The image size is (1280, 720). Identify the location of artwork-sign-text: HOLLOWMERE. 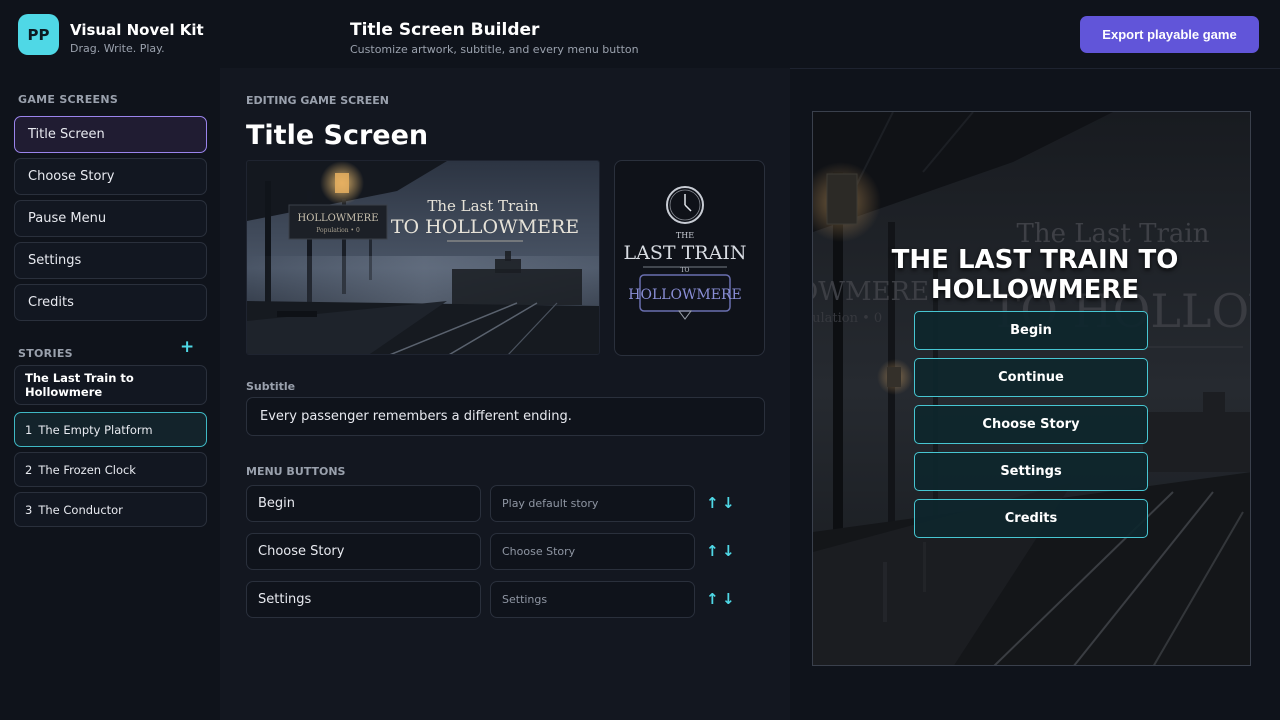
(337, 218).